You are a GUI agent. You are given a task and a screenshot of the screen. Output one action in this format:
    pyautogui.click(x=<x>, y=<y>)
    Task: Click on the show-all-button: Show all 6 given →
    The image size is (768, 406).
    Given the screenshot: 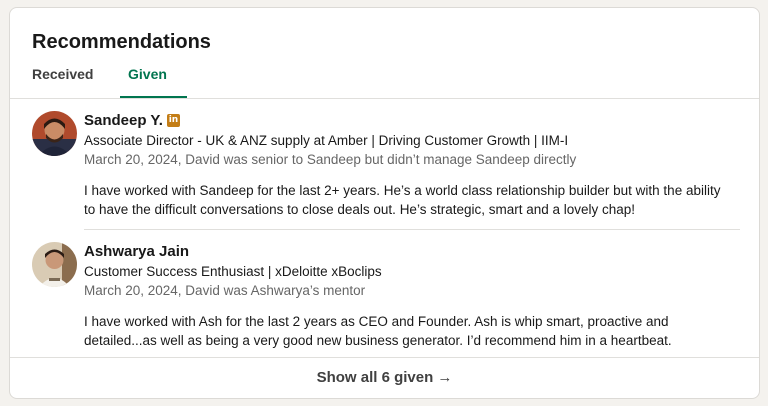 What is the action you would take?
    pyautogui.click(x=385, y=377)
    